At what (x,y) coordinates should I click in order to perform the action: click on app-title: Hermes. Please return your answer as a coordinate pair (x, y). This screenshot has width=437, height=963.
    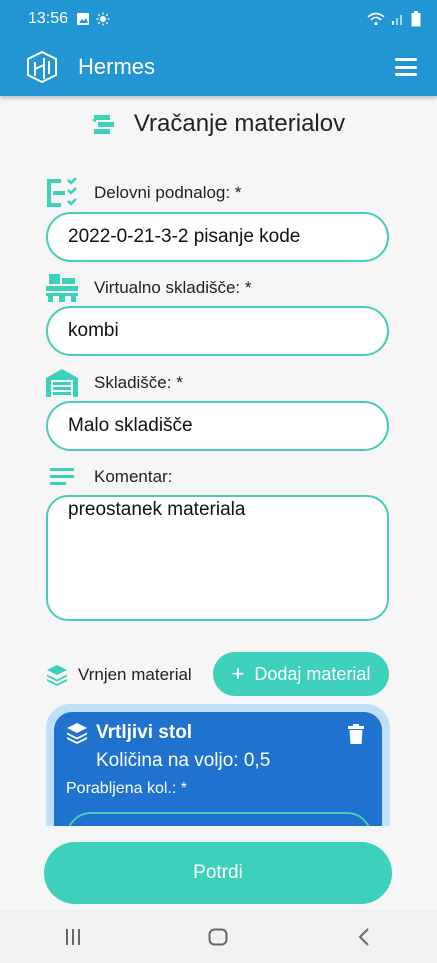
    Looking at the image, I should click on (117, 66).